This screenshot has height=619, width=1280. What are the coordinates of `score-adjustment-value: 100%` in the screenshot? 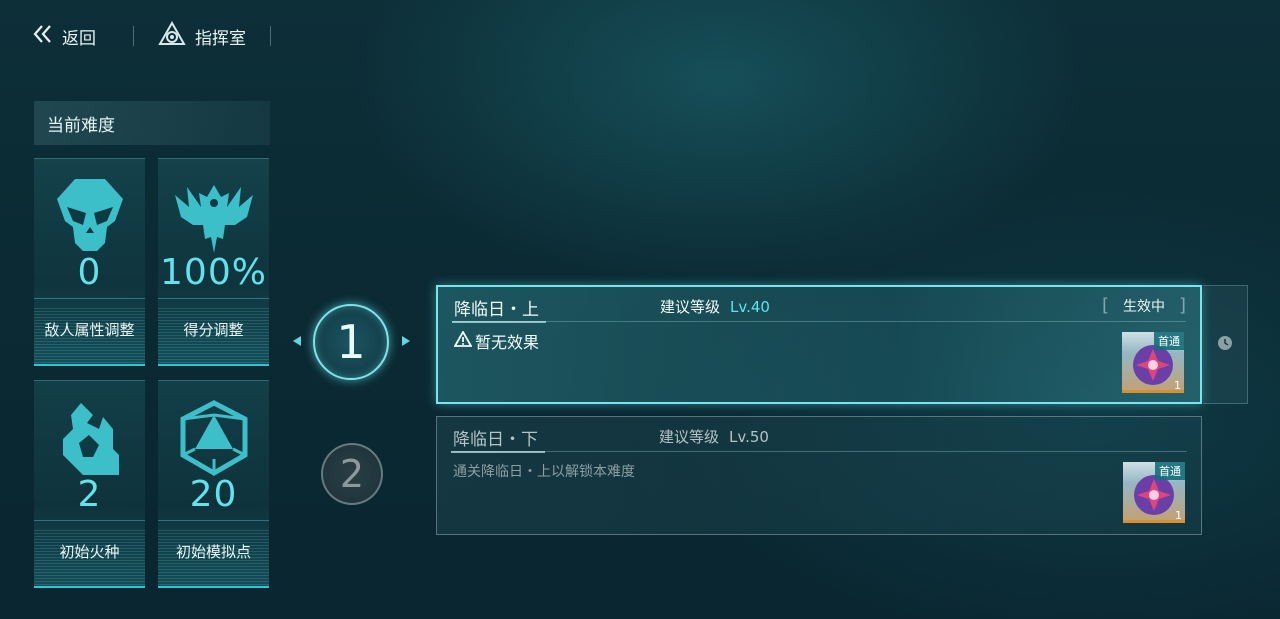 It's located at (213, 272).